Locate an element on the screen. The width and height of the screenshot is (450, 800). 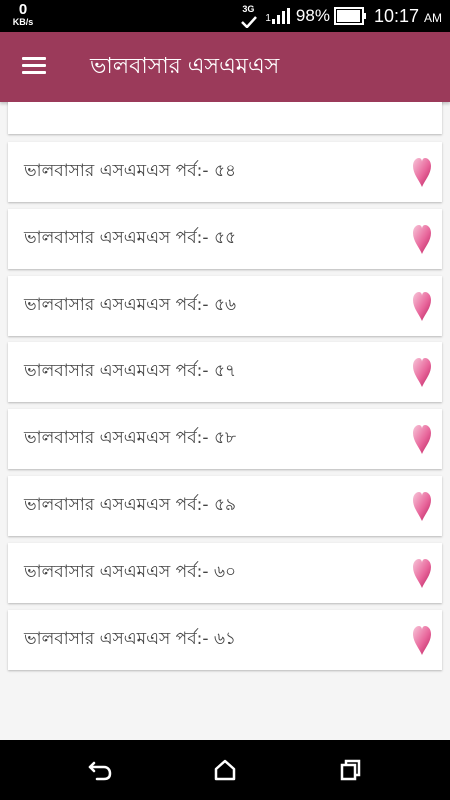
list-item: ভালবাসার এসএমএস পর্ব:- ৫৭ is located at coordinates (225, 372).